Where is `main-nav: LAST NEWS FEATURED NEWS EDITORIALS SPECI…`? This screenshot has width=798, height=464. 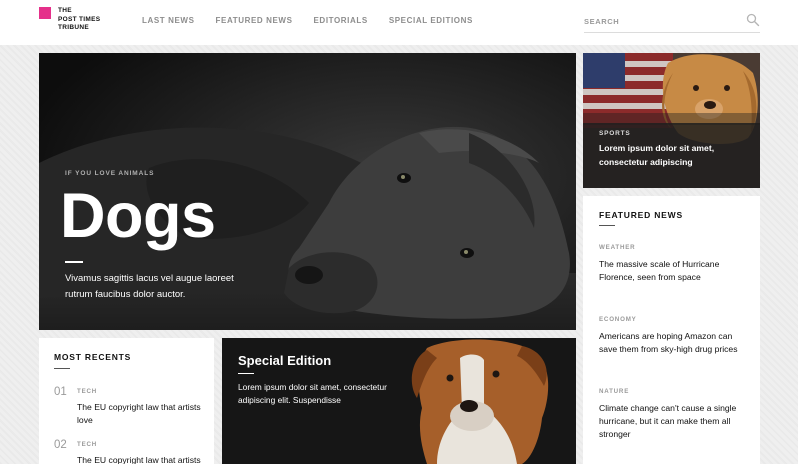 main-nav: LAST NEWS FEATURED NEWS EDITORIALS SPECI… is located at coordinates (318, 20).